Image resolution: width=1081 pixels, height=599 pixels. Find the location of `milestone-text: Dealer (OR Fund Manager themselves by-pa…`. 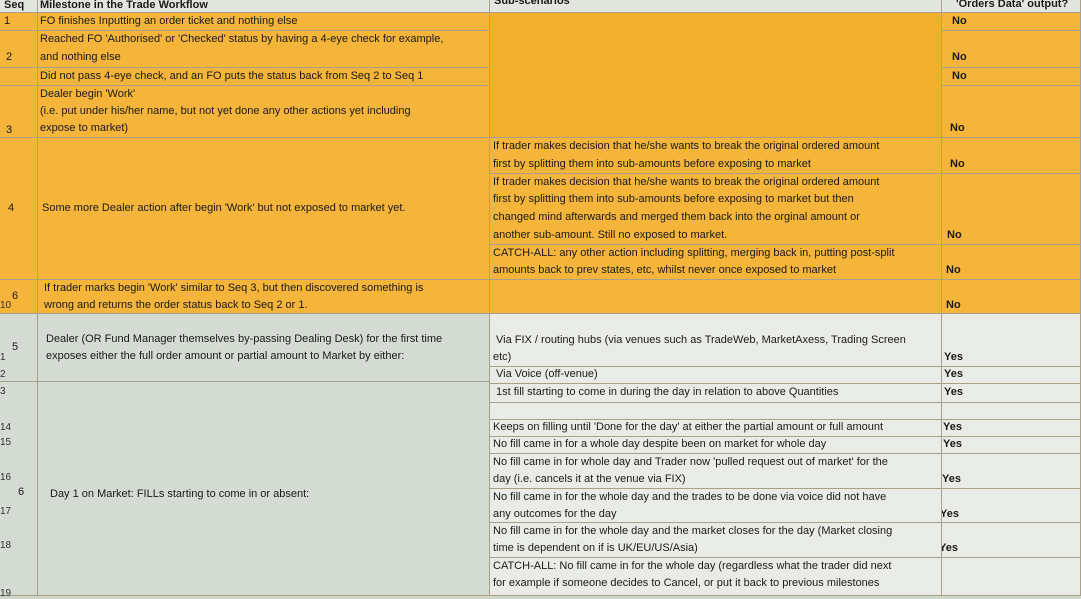

milestone-text: Dealer (OR Fund Manager themselves by-pa… is located at coordinates (244, 339).